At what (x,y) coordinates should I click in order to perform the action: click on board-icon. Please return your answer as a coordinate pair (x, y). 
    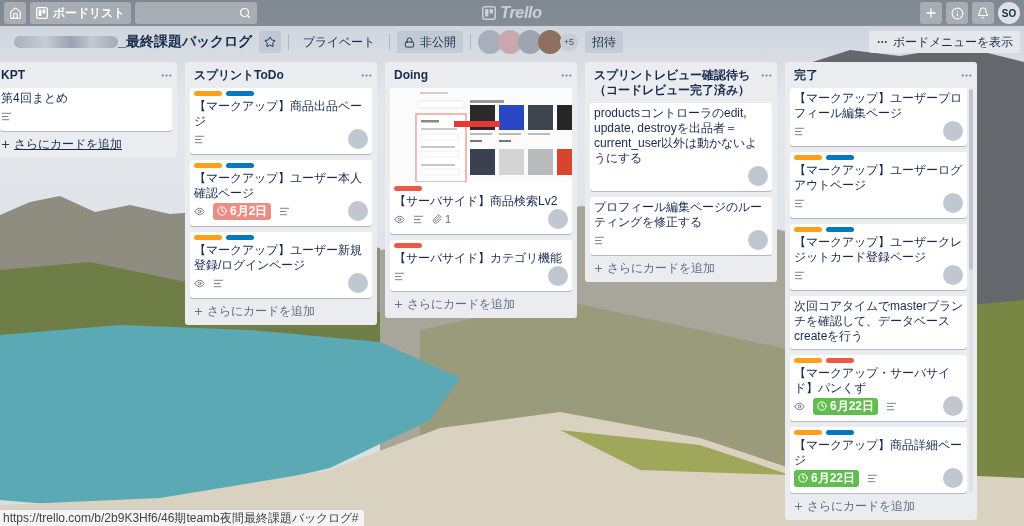
    Looking at the image, I should click on (42, 13).